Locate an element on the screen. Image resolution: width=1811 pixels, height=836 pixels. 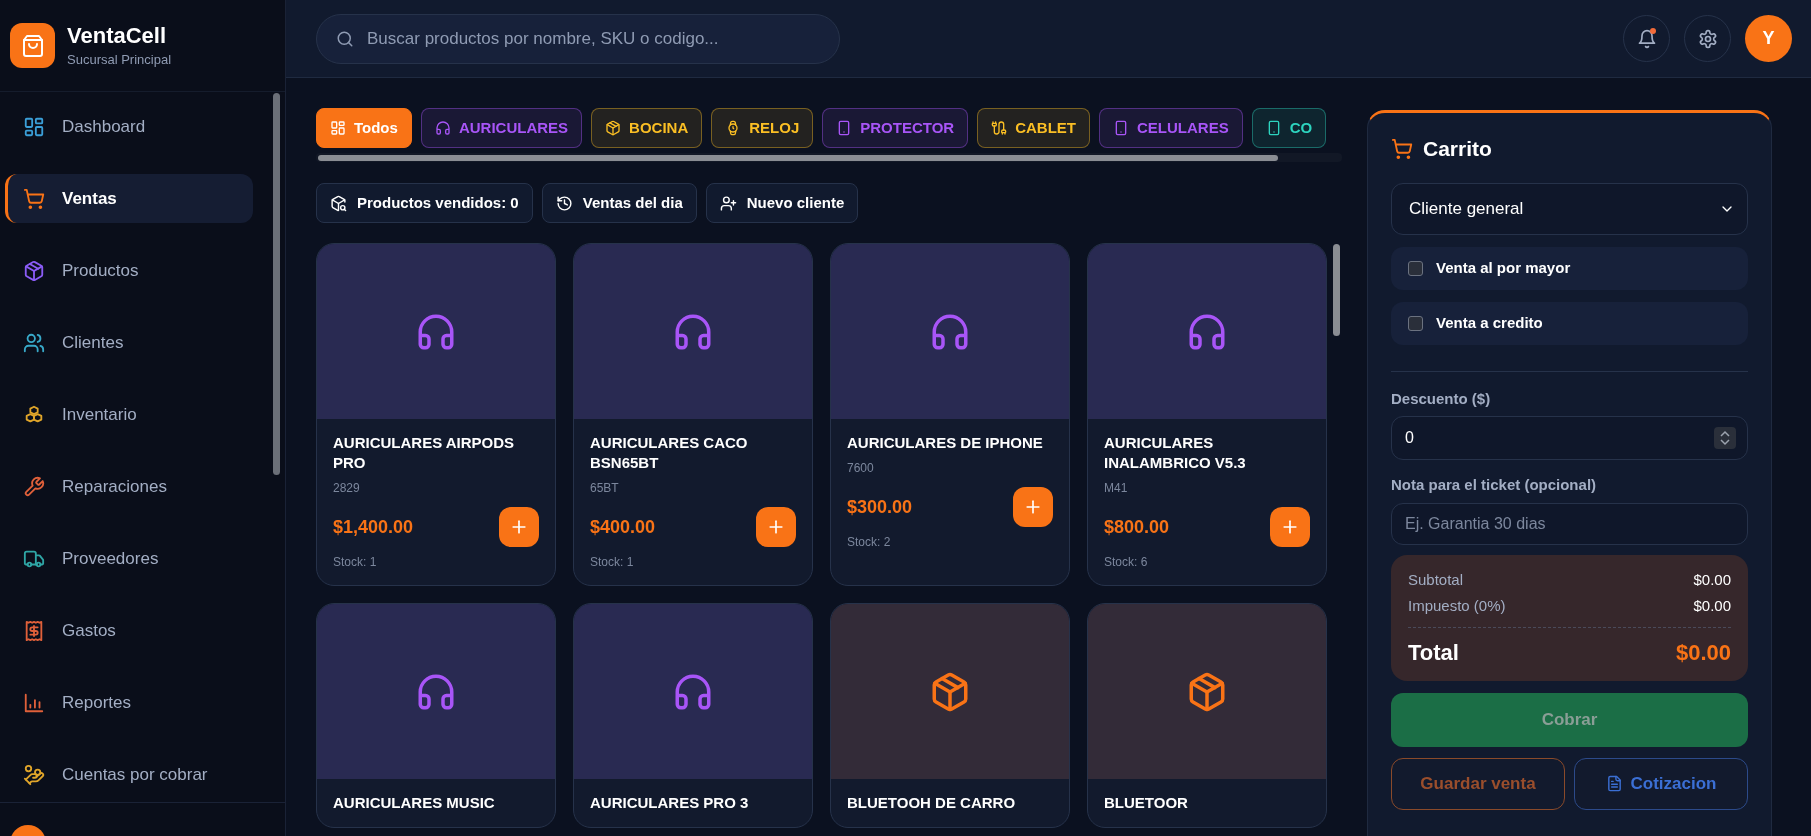
category-tab: CELULARES is located at coordinates (1171, 128).